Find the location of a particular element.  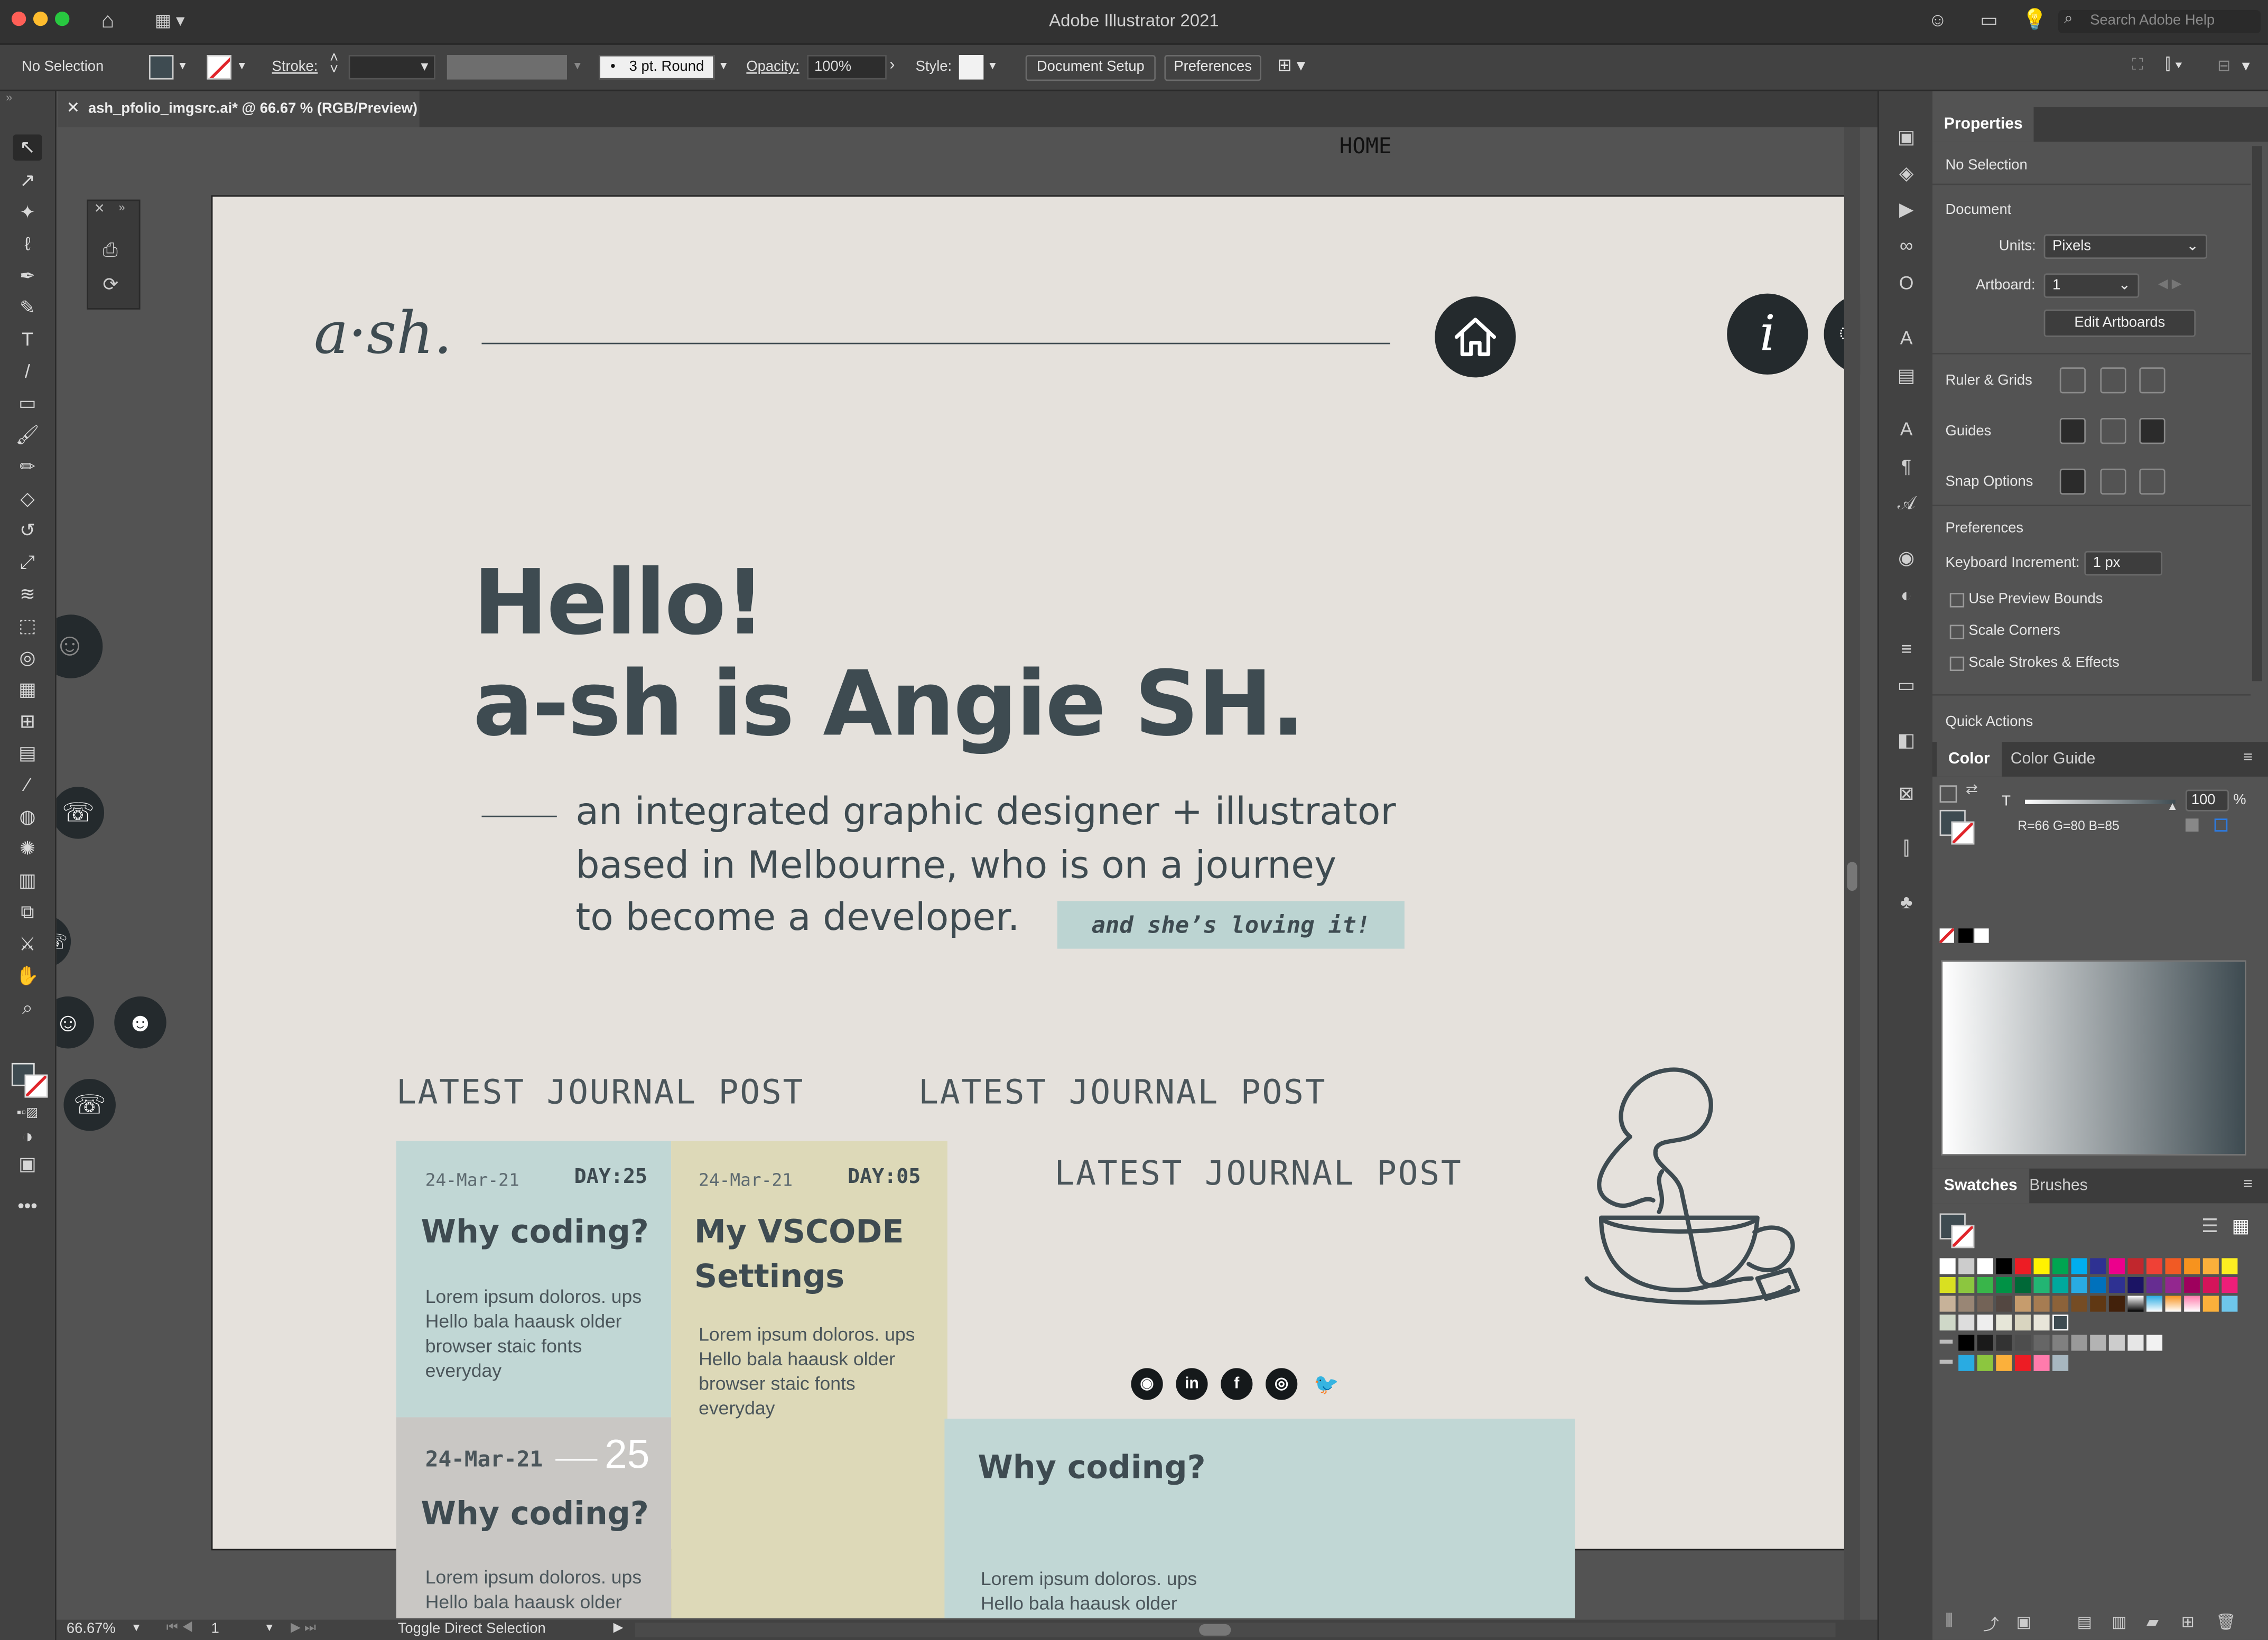

color-guide-tab: Color Guide is located at coordinates (2053, 759).